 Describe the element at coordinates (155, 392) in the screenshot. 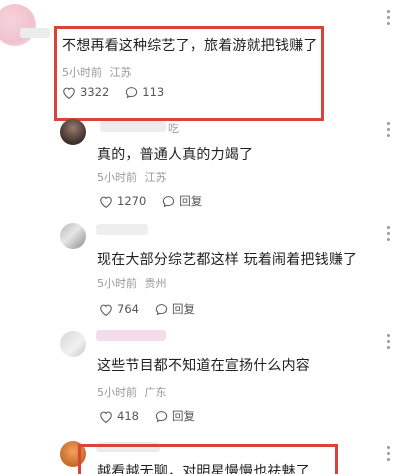

I see `comment-location: 广东` at that location.